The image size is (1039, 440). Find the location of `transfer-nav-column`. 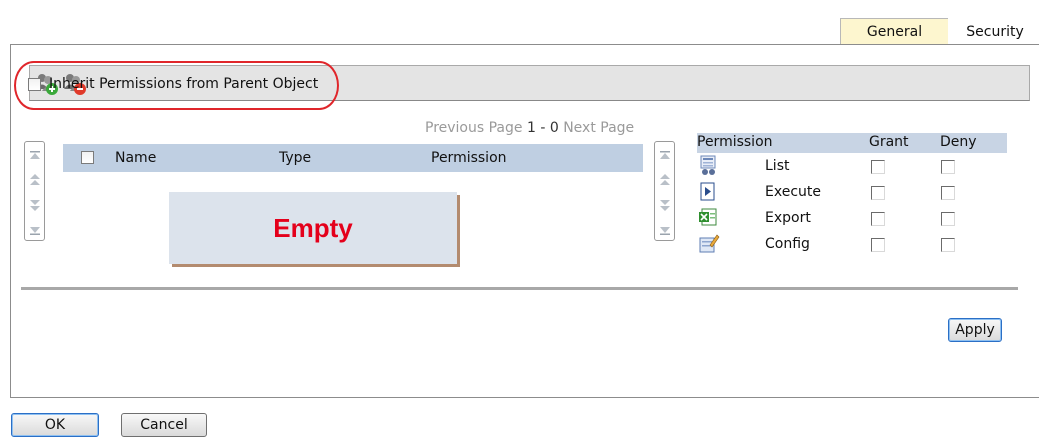

transfer-nav-column is located at coordinates (664, 191).